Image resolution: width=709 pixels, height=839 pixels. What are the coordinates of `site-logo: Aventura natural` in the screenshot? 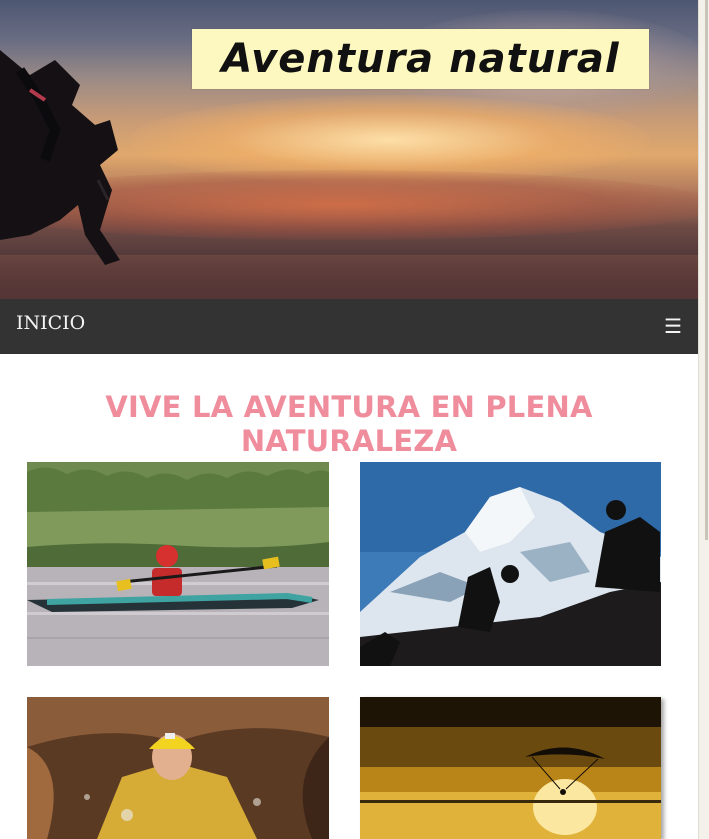 It's located at (420, 59).